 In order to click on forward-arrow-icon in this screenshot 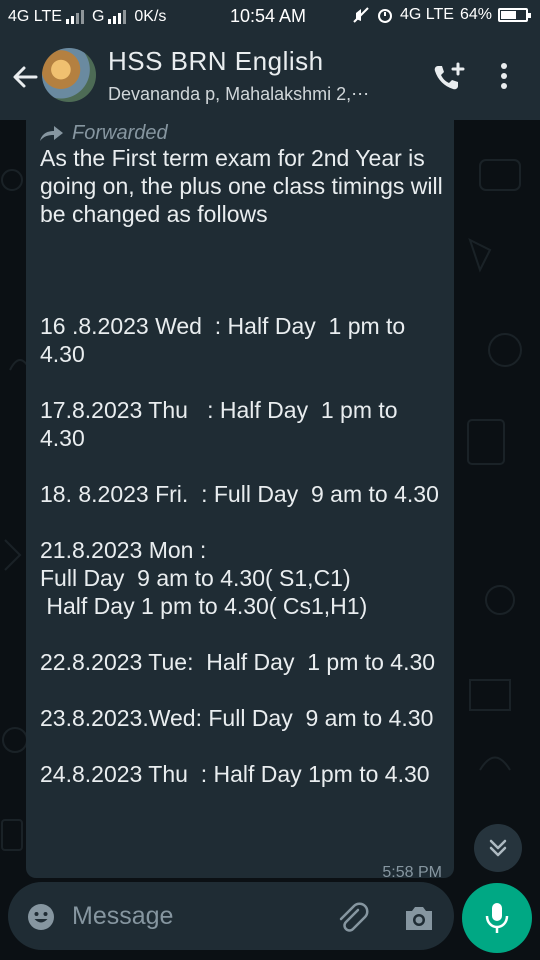, I will do `click(51, 133)`.